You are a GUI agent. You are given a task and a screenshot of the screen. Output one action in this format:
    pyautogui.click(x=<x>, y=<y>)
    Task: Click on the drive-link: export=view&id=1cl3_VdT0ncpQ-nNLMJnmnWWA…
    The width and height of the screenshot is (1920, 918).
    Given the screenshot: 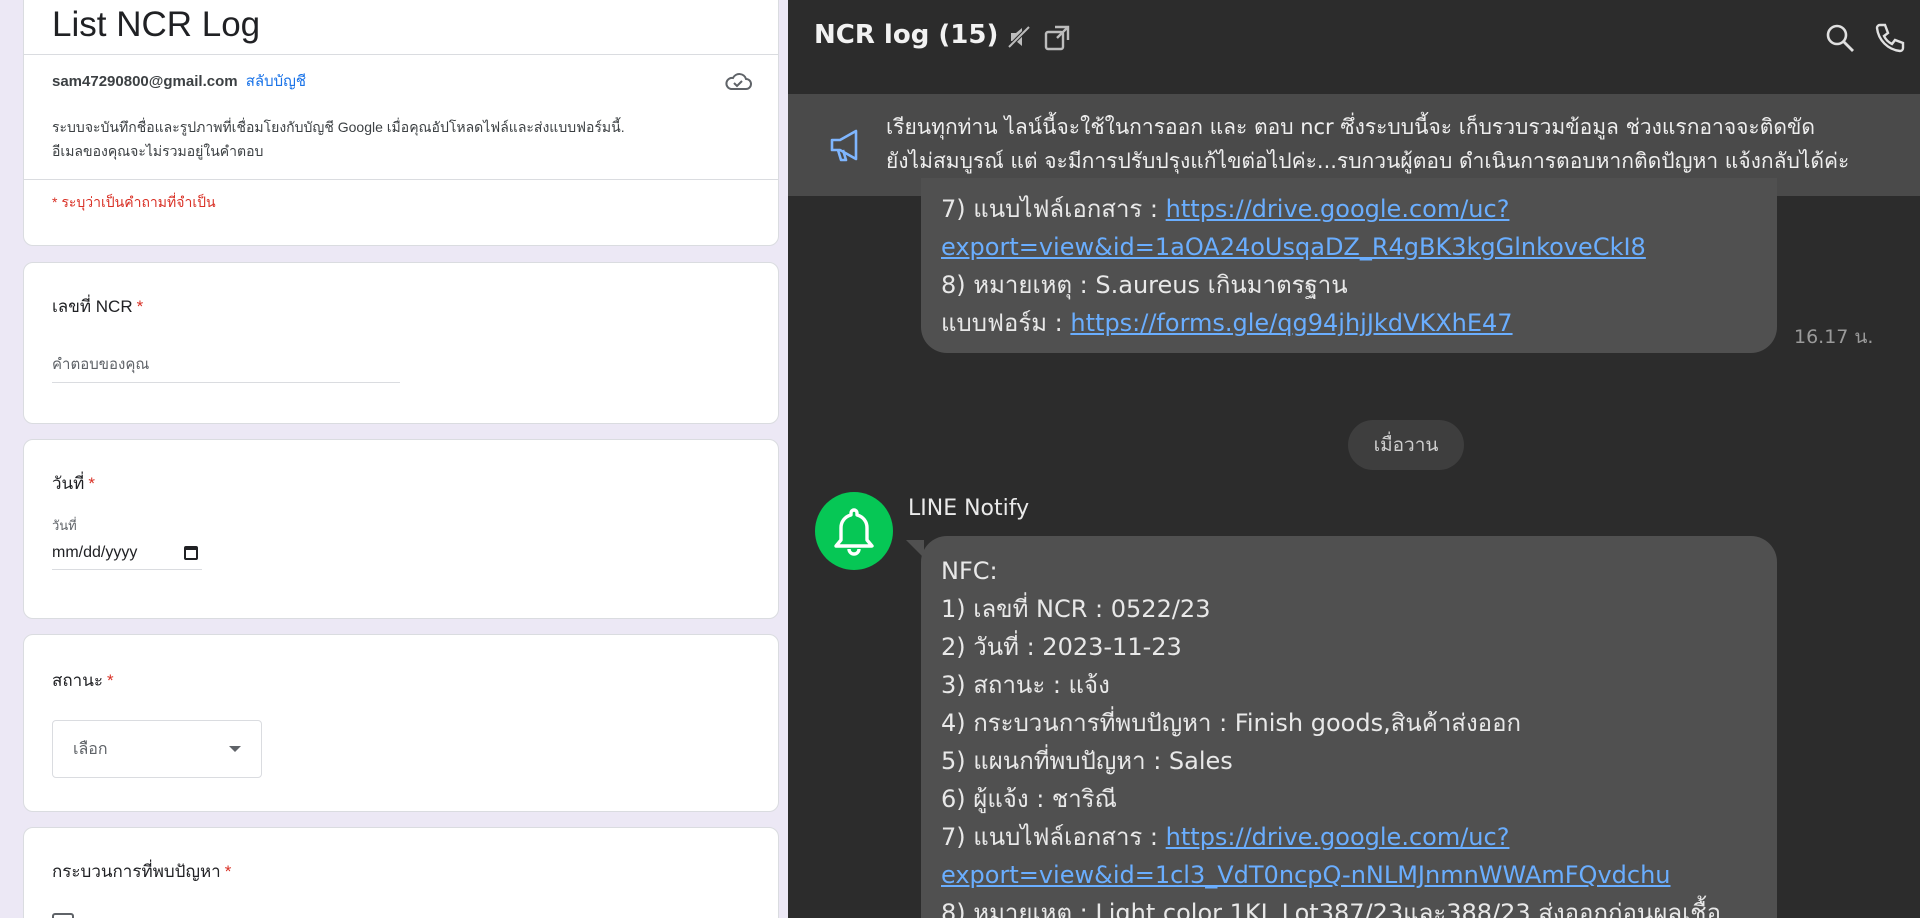 What is the action you would take?
    pyautogui.click(x=1306, y=875)
    